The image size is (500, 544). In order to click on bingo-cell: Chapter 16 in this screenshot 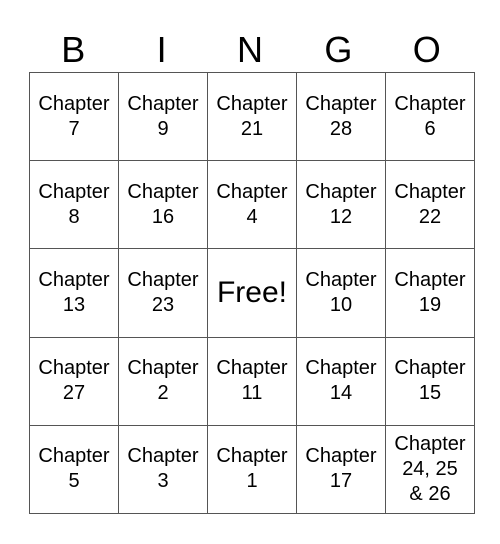, I will do `click(163, 205)`.